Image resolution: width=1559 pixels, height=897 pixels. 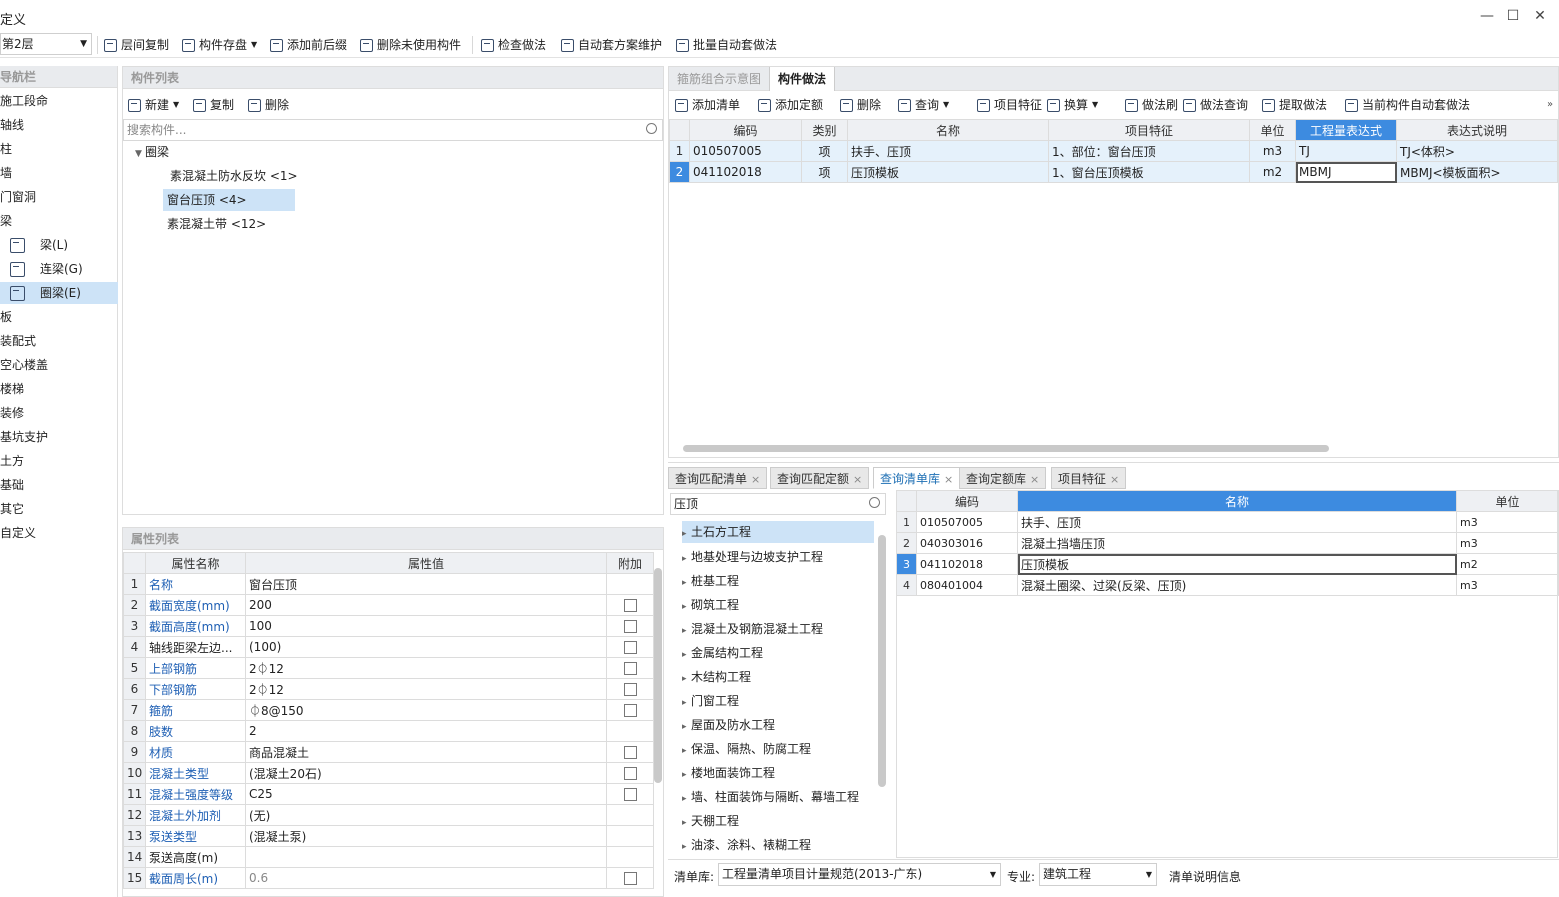 I want to click on property-value: ⏀8@150, so click(x=426, y=710).